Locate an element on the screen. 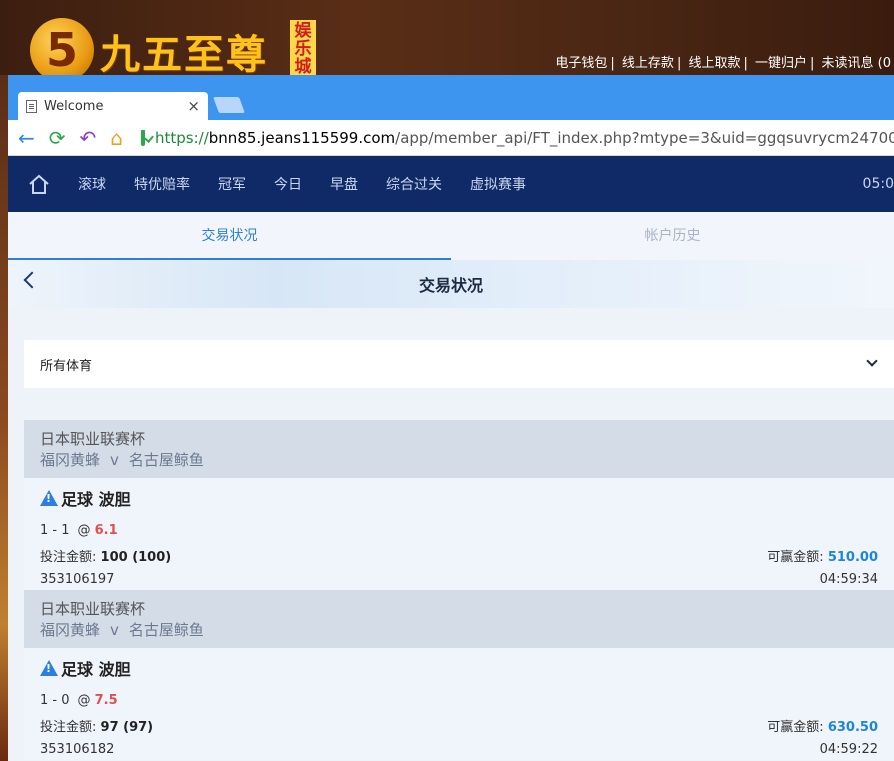  bet-pick: 1 - 1 @ 6.1 is located at coordinates (79, 530).